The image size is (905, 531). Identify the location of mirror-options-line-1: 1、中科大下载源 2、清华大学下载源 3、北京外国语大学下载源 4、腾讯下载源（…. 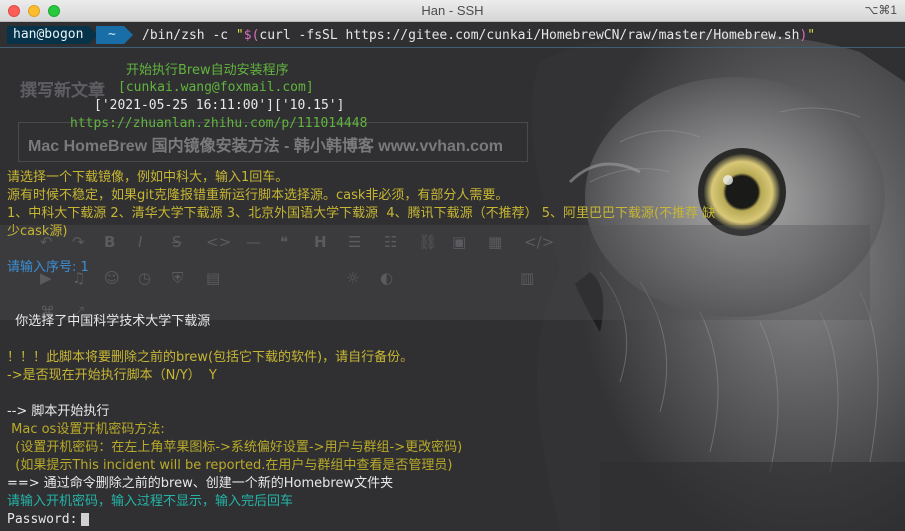
(361, 213).